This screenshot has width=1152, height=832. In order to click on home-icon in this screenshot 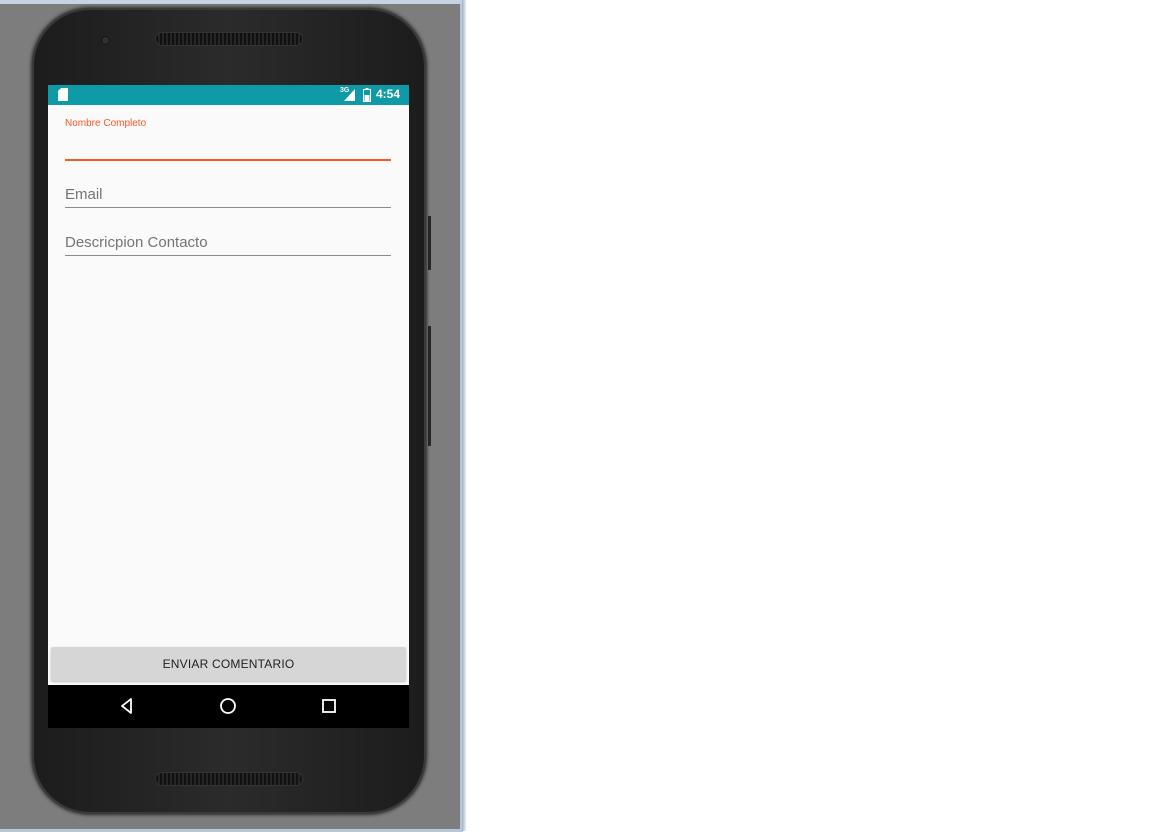, I will do `click(228, 706)`.